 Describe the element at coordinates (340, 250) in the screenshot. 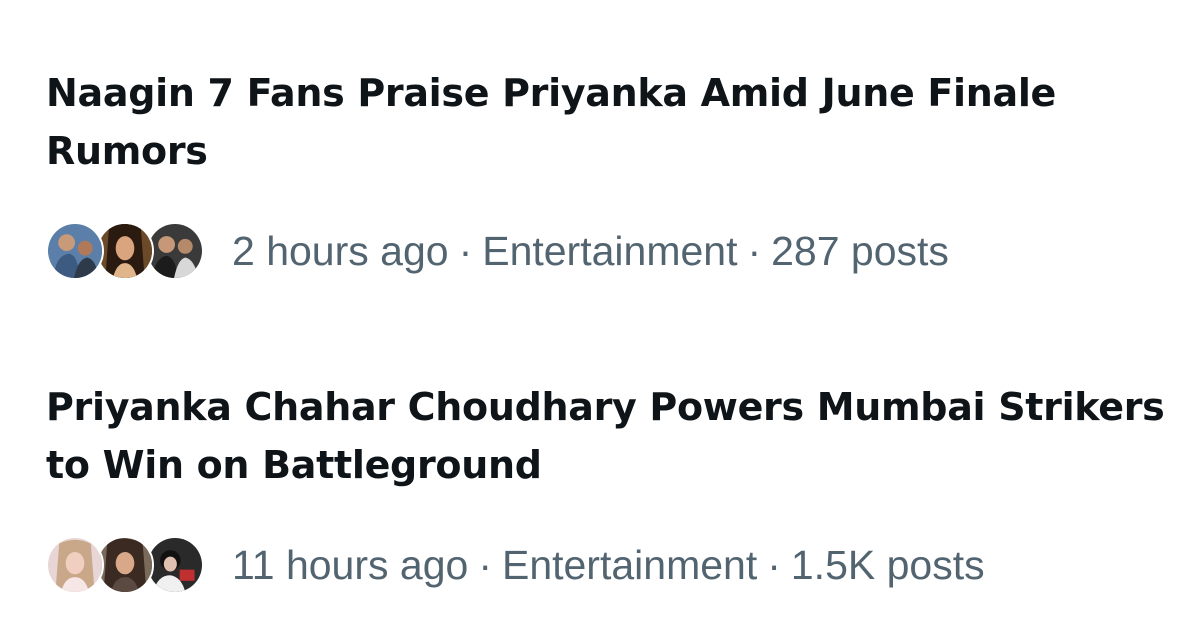

I see `trend-time: 2 hours ago` at that location.